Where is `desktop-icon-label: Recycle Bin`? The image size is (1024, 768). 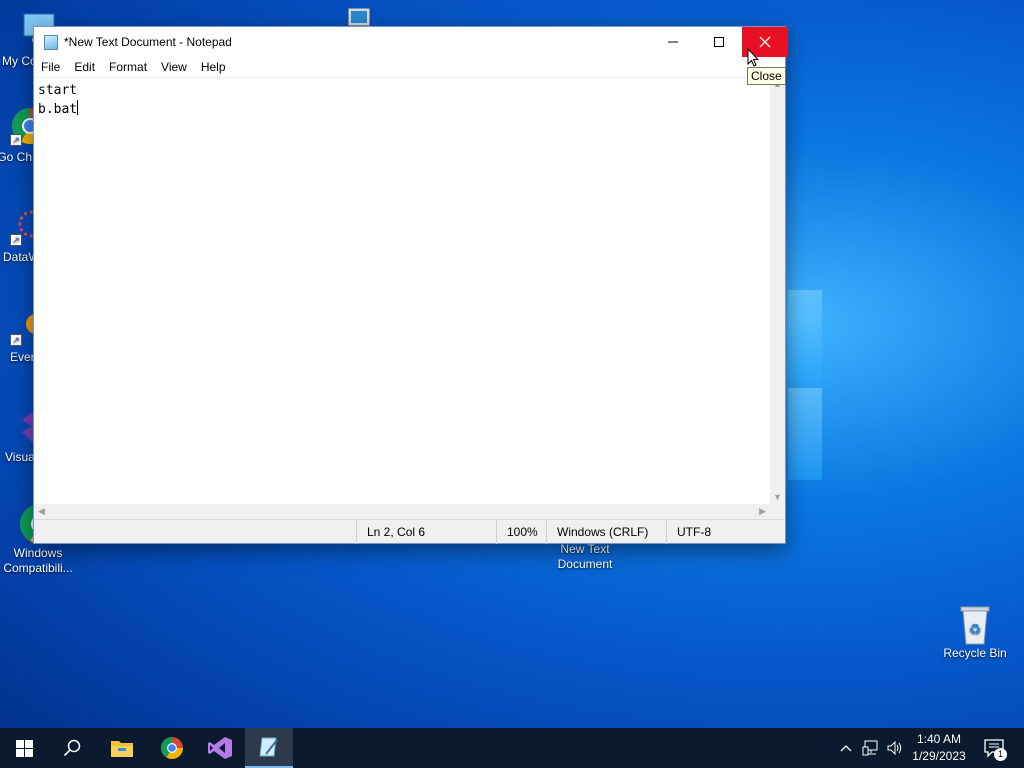 desktop-icon-label: Recycle Bin is located at coordinates (975, 653).